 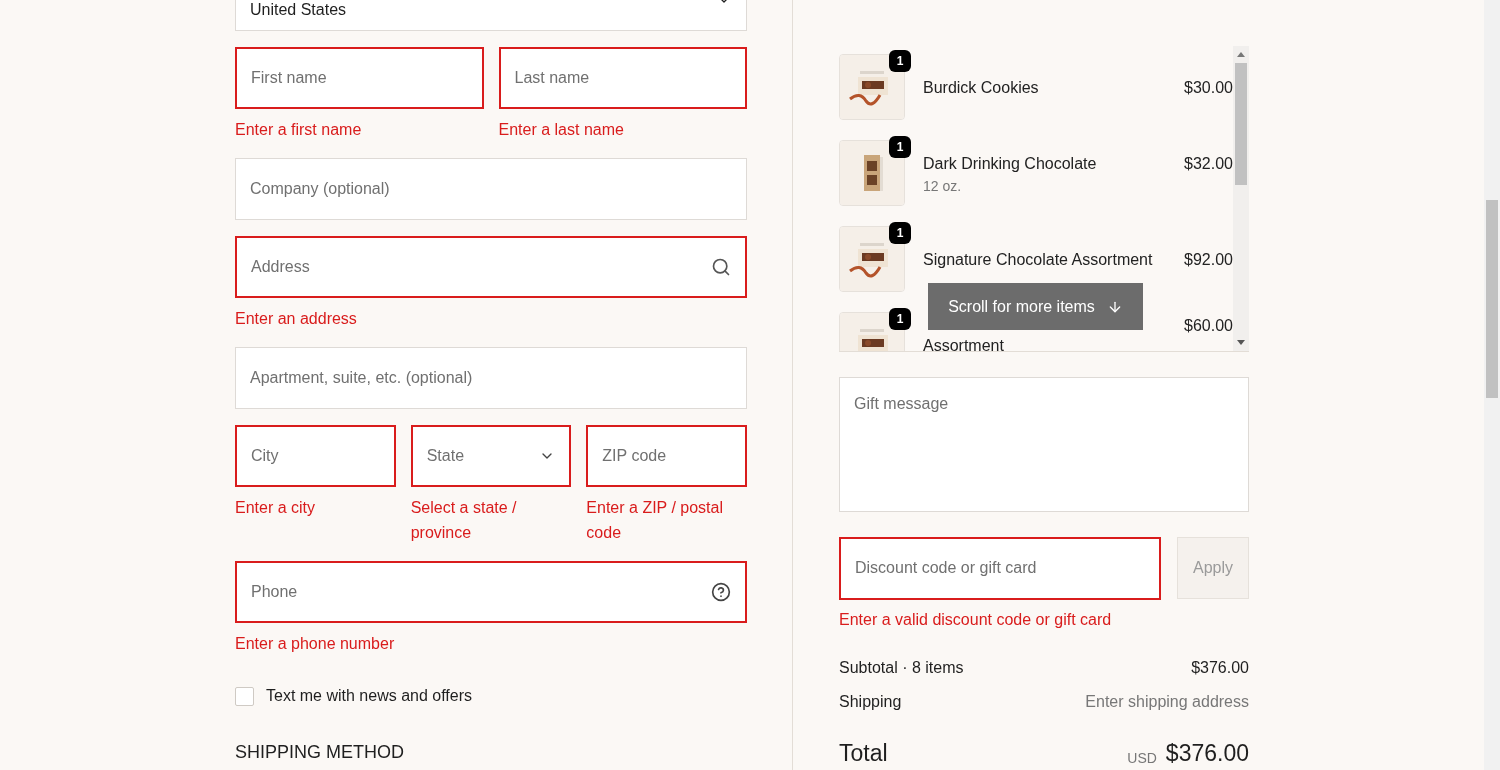 I want to click on discount-field: Discount code or gift card, so click(x=1000, y=568).